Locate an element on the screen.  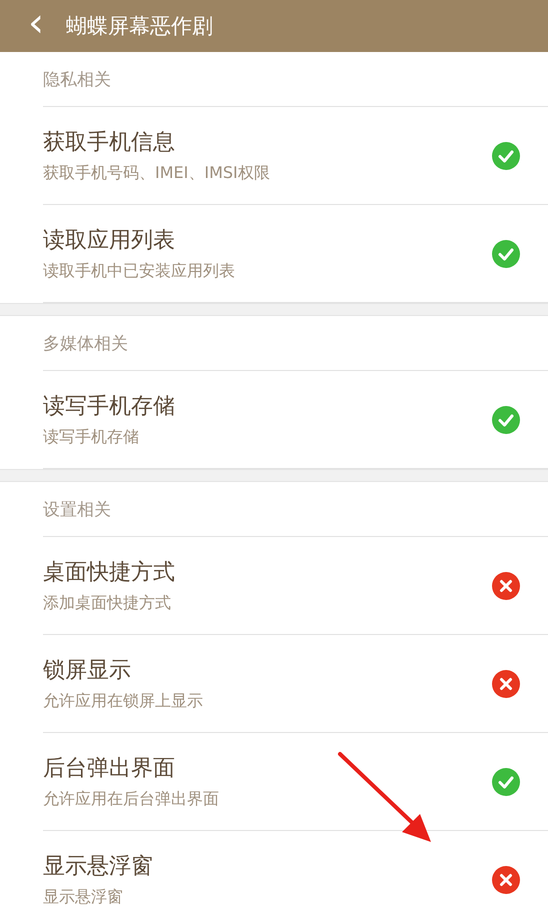
permission-title: 读写手机存储 is located at coordinates (109, 407).